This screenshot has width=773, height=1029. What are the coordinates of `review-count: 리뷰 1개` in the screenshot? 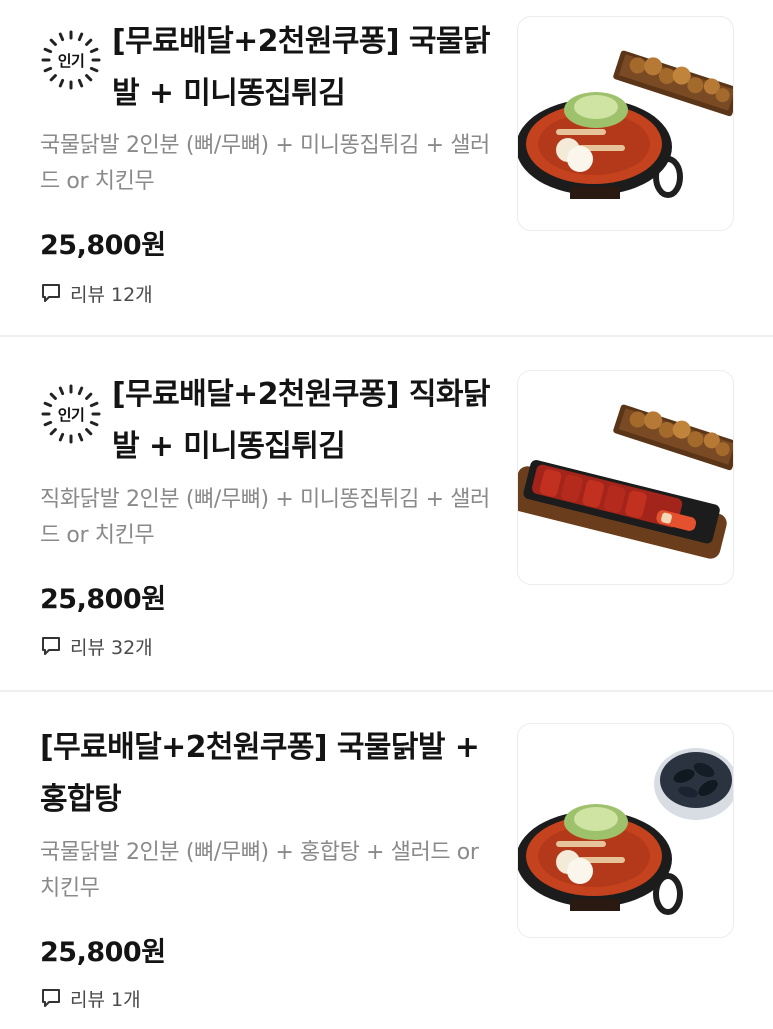 It's located at (90, 998).